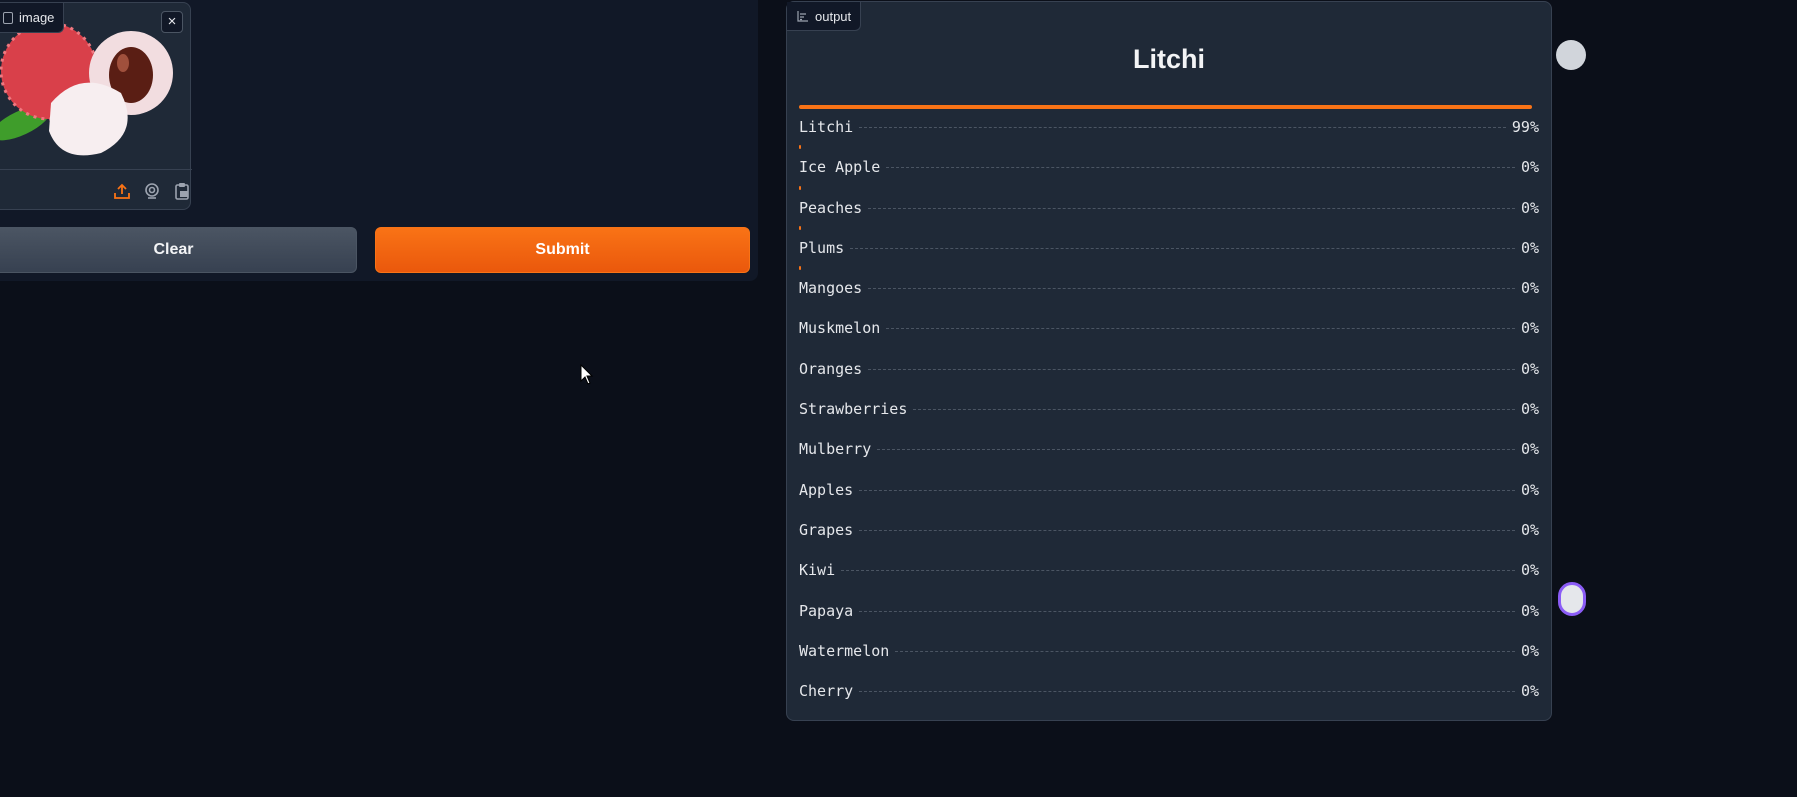  I want to click on confidence-label: Papaya, so click(826, 610).